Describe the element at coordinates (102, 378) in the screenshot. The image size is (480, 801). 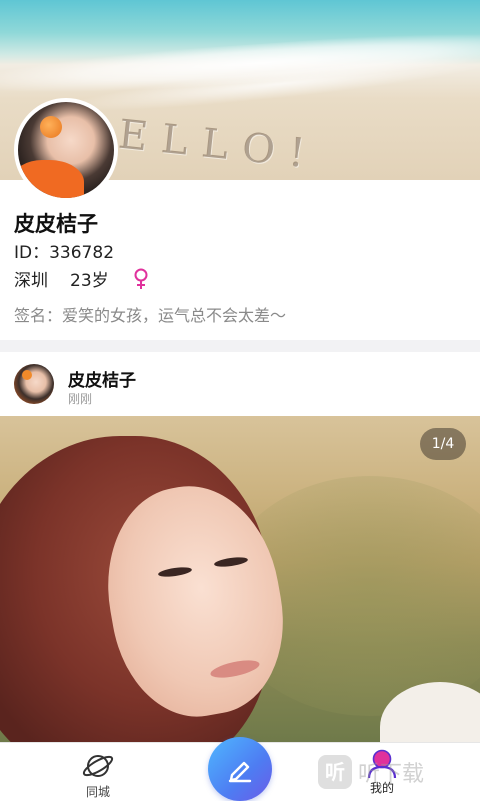
I see `post-author-name: 皮皮桔子` at that location.